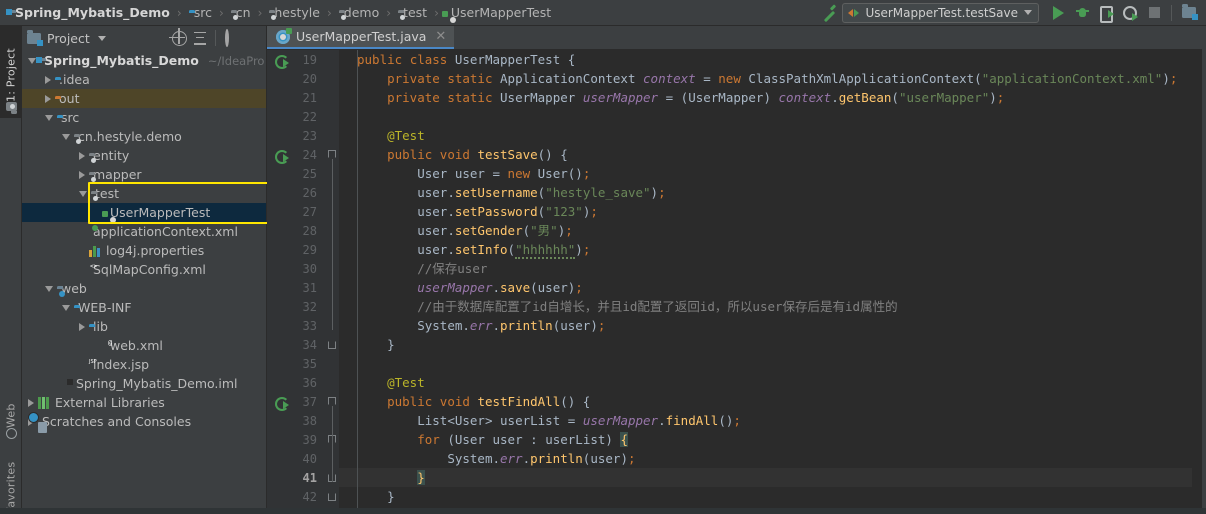 Image resolution: width=1206 pixels, height=514 pixels. Describe the element at coordinates (765, 287) in the screenshot. I see `code-line: userMapper.save(user);` at that location.